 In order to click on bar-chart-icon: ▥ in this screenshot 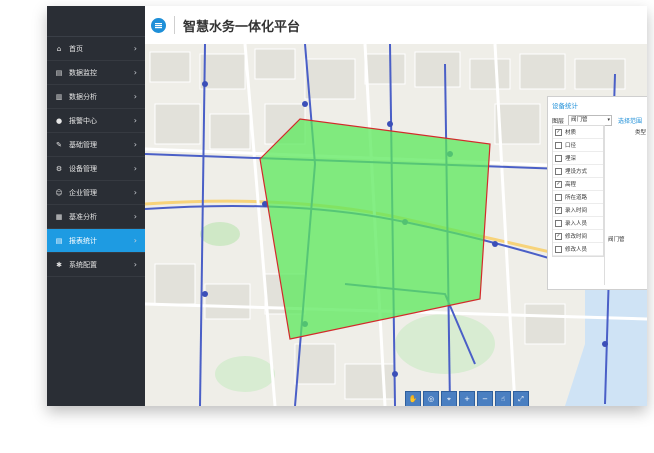, I will do `click(59, 96)`.